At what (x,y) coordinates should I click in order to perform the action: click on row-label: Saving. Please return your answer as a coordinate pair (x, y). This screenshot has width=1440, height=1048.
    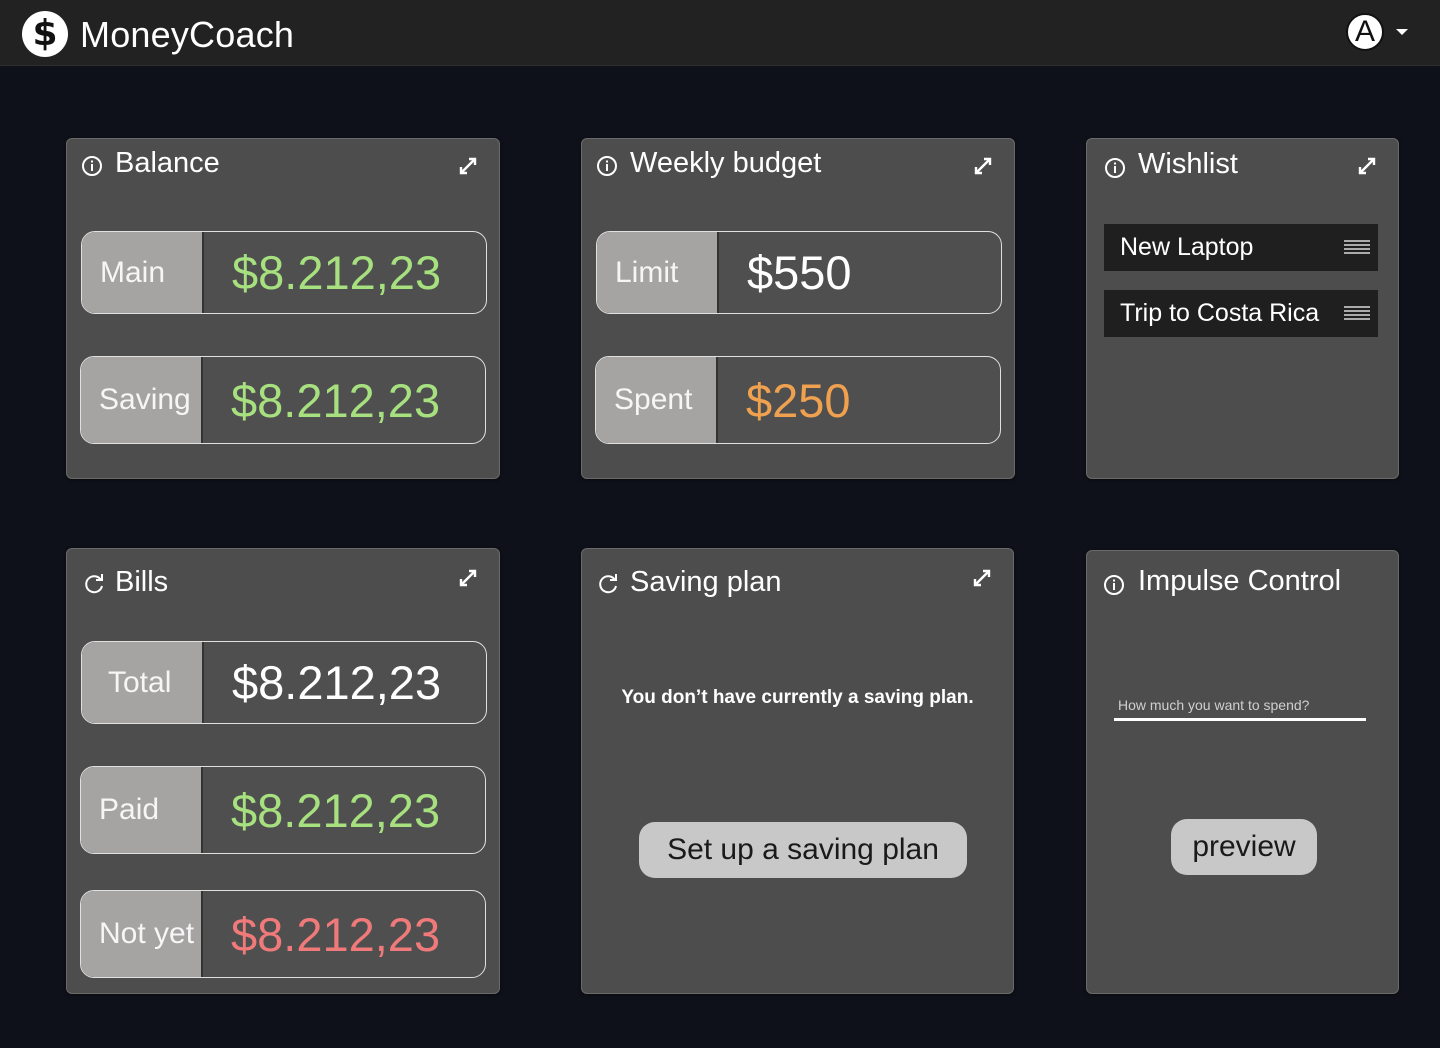
    Looking at the image, I should click on (142, 400).